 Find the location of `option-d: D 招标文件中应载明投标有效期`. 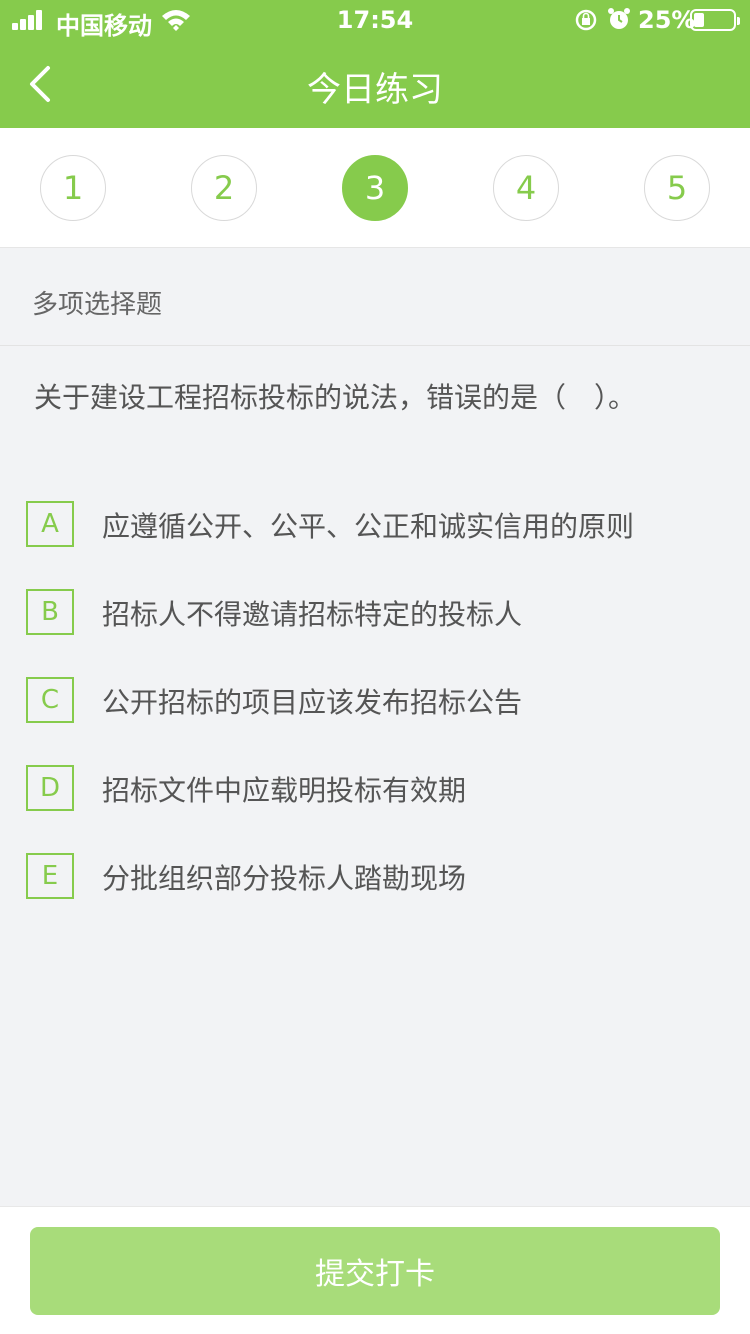

option-d: D 招标文件中应载明投标有效期 is located at coordinates (376, 789).